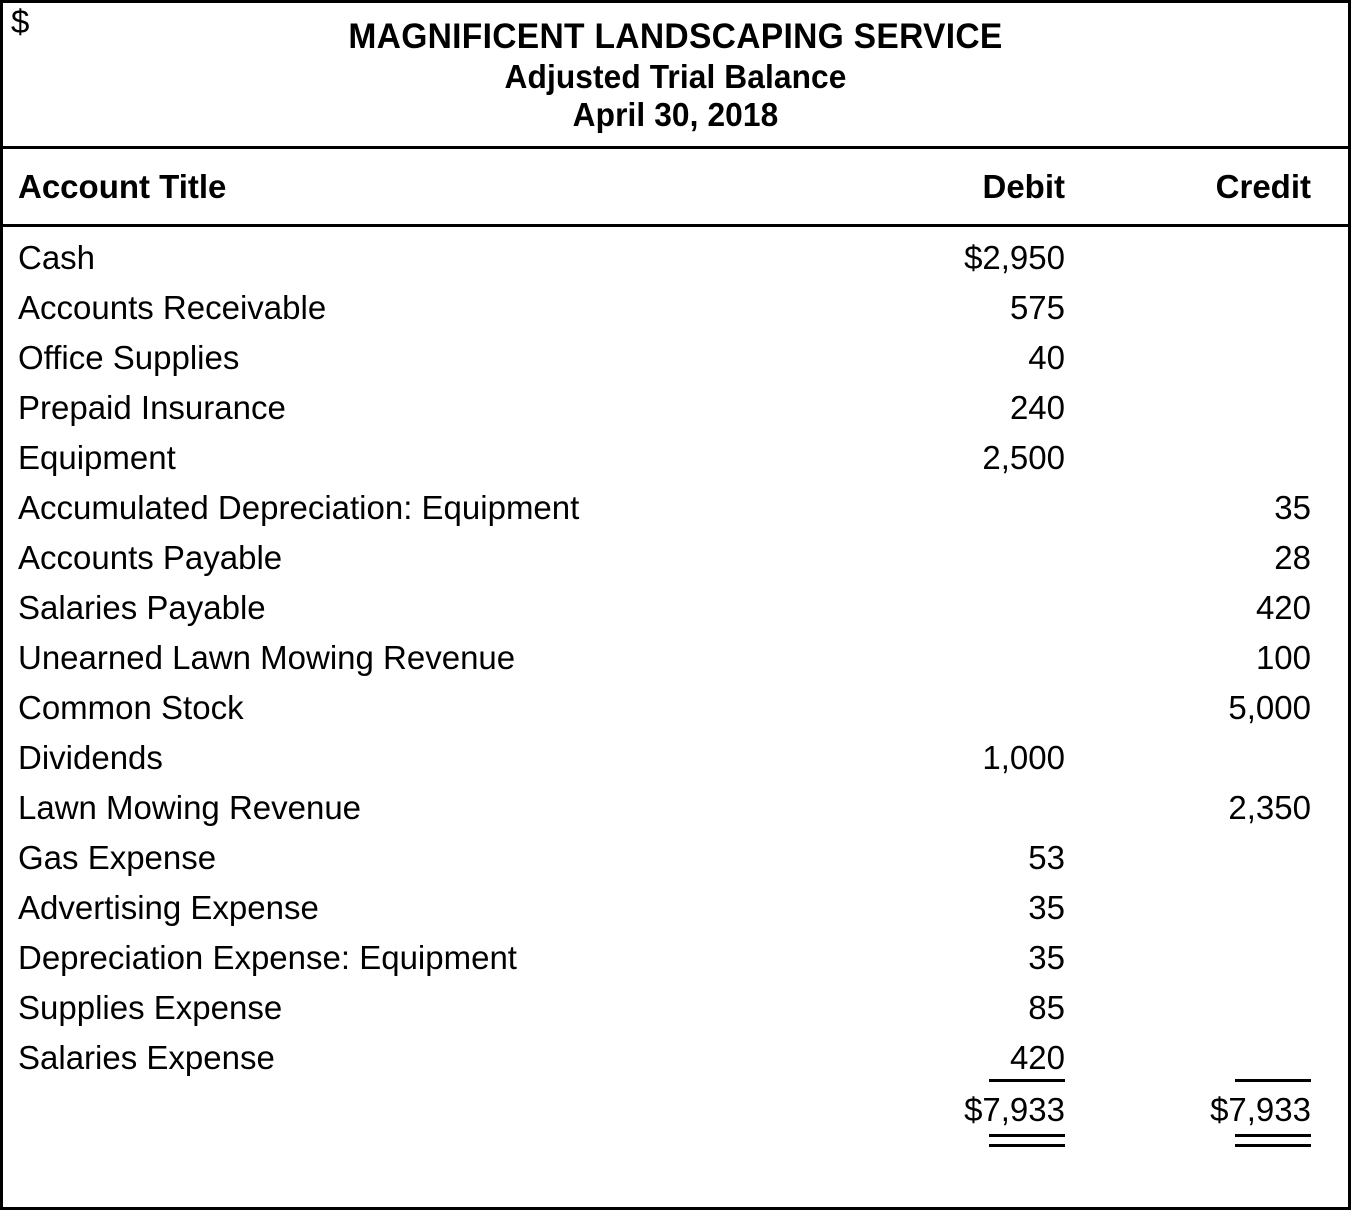  I want to click on credit-amount: 5,000, so click(1269, 708).